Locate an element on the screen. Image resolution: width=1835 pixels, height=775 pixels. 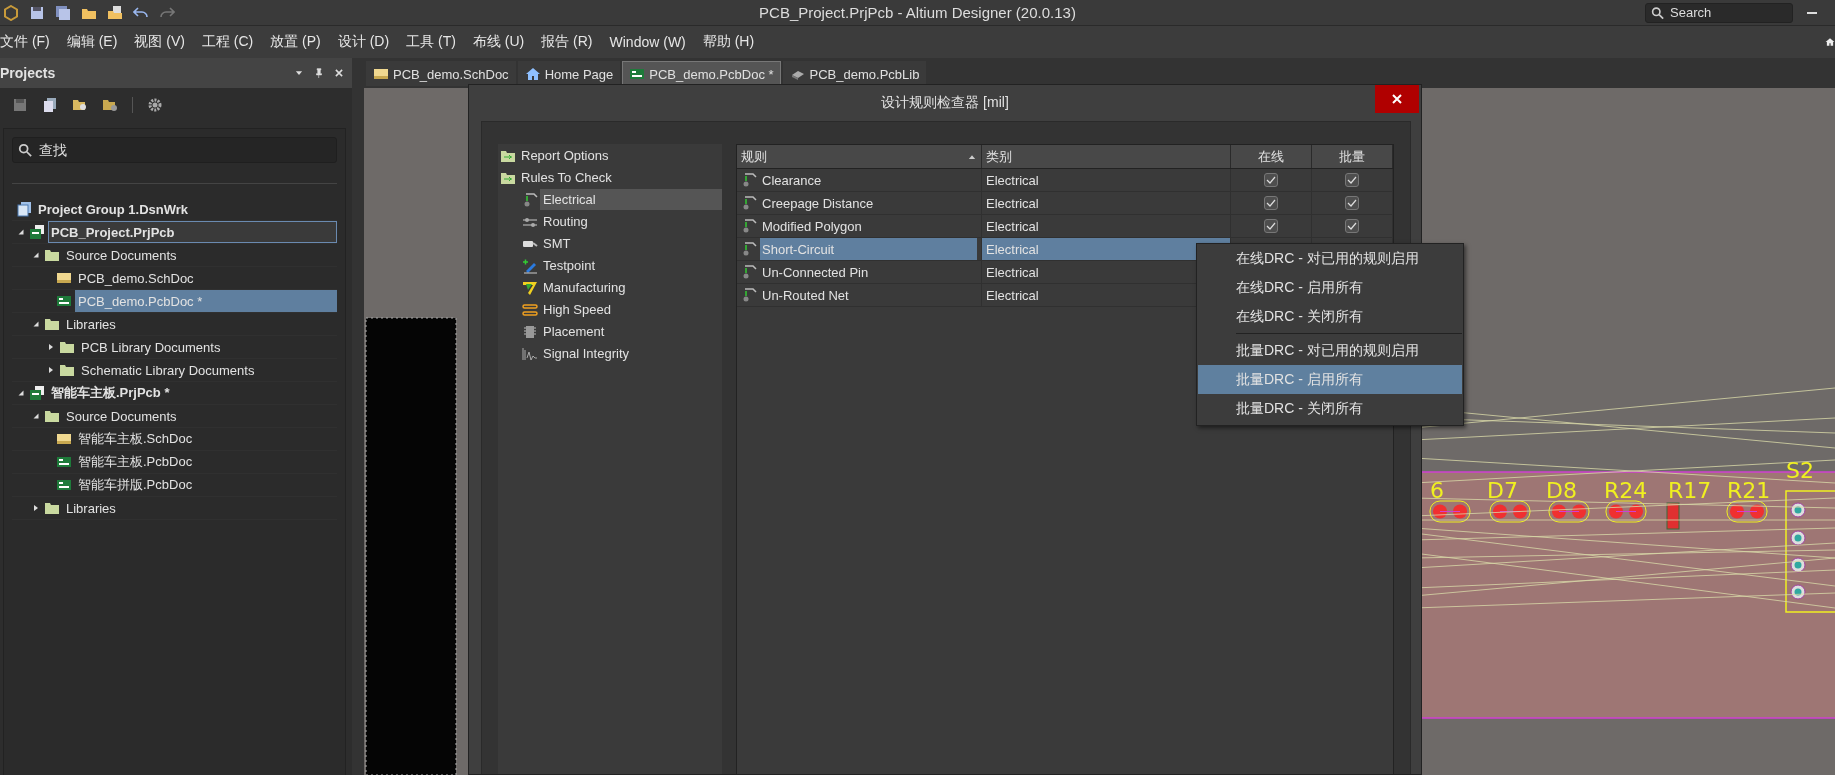
tree-item: Routing is located at coordinates (631, 221).